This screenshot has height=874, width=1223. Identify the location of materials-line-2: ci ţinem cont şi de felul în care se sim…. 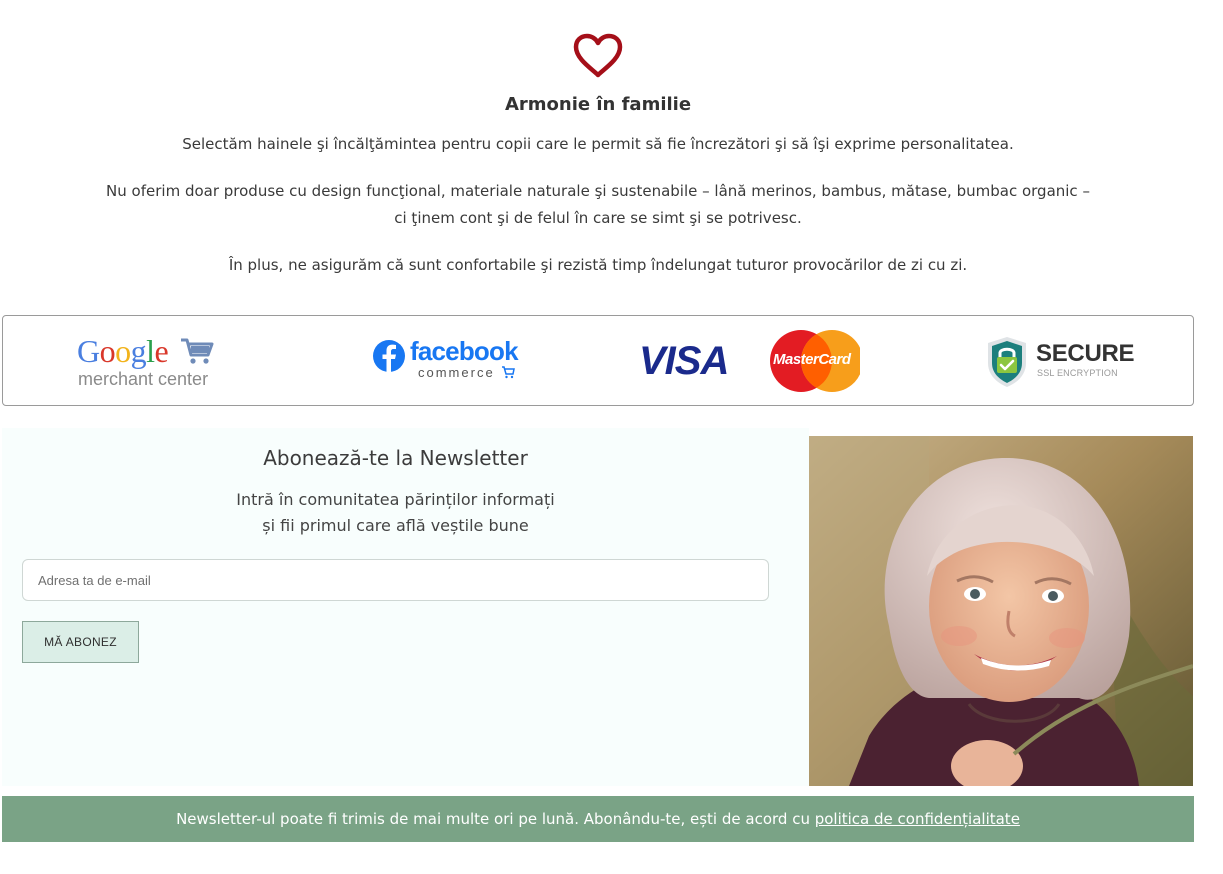
(598, 218).